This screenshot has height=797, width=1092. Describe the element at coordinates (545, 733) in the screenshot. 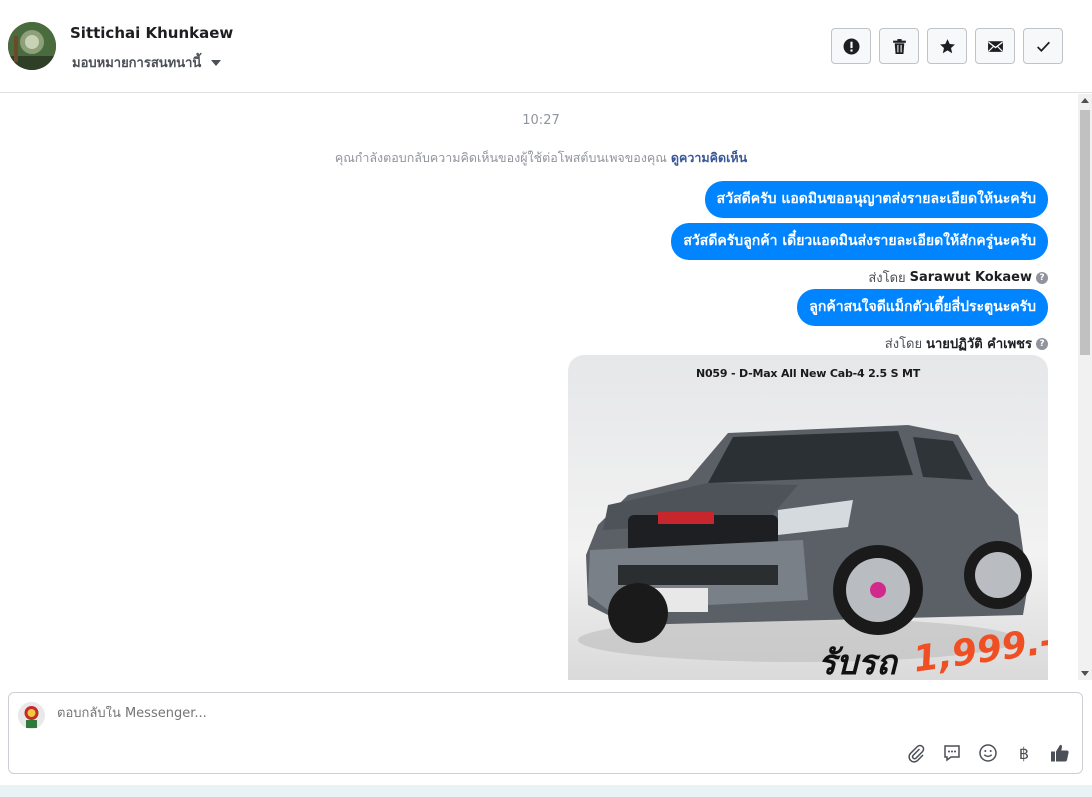

I see `reply-composer: ฿` at that location.